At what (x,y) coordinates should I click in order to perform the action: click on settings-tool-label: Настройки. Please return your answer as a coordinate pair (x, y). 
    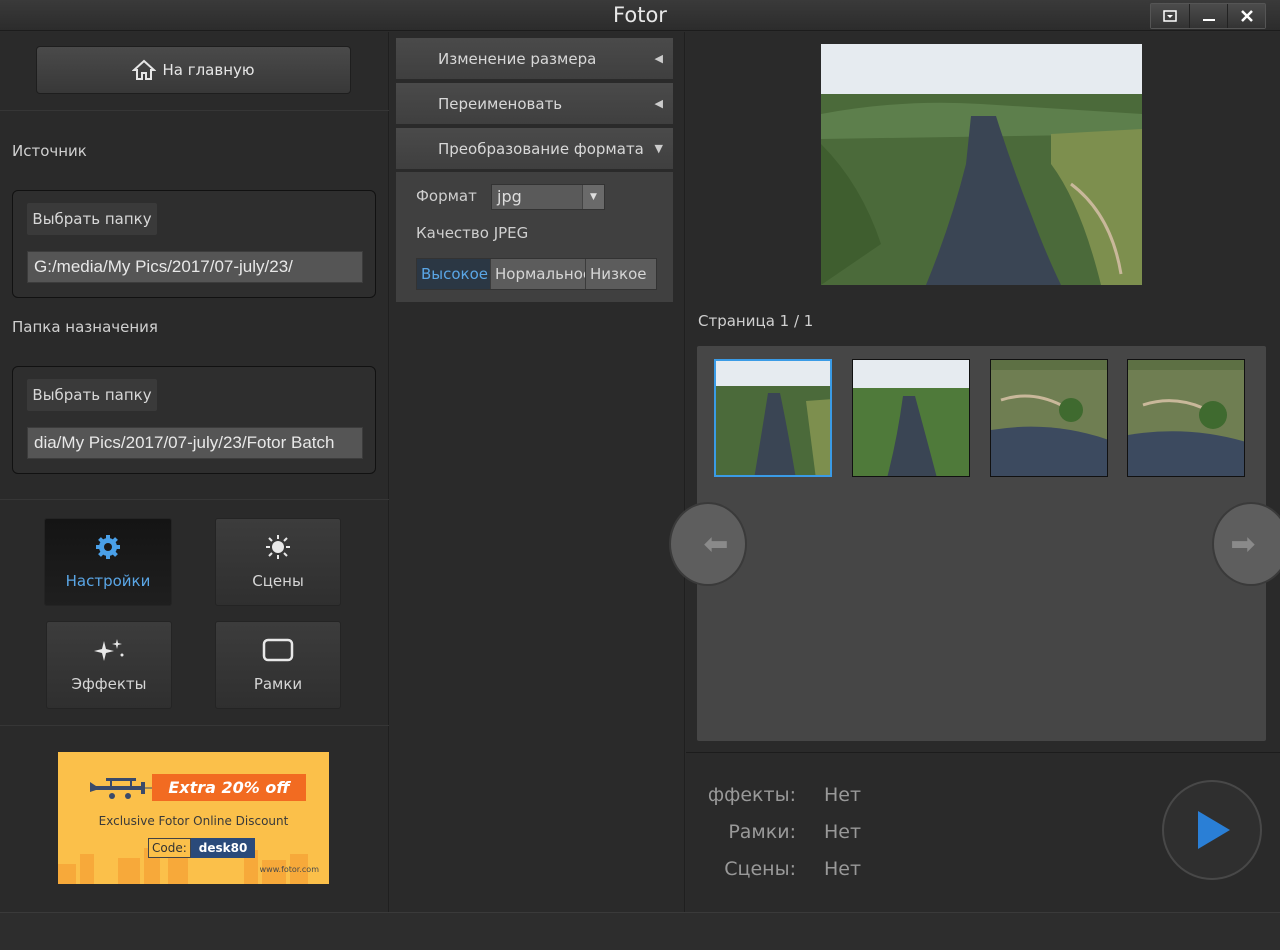
    Looking at the image, I should click on (108, 581).